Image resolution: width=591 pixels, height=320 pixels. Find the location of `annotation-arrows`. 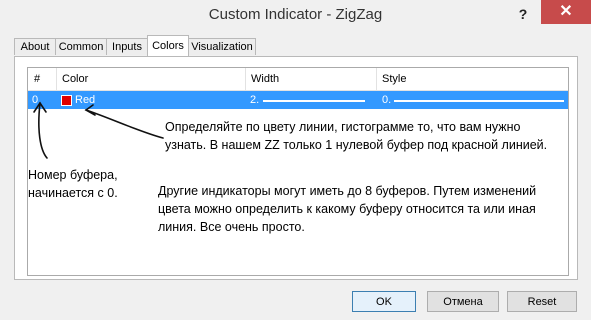

annotation-arrows is located at coordinates (98, 130).